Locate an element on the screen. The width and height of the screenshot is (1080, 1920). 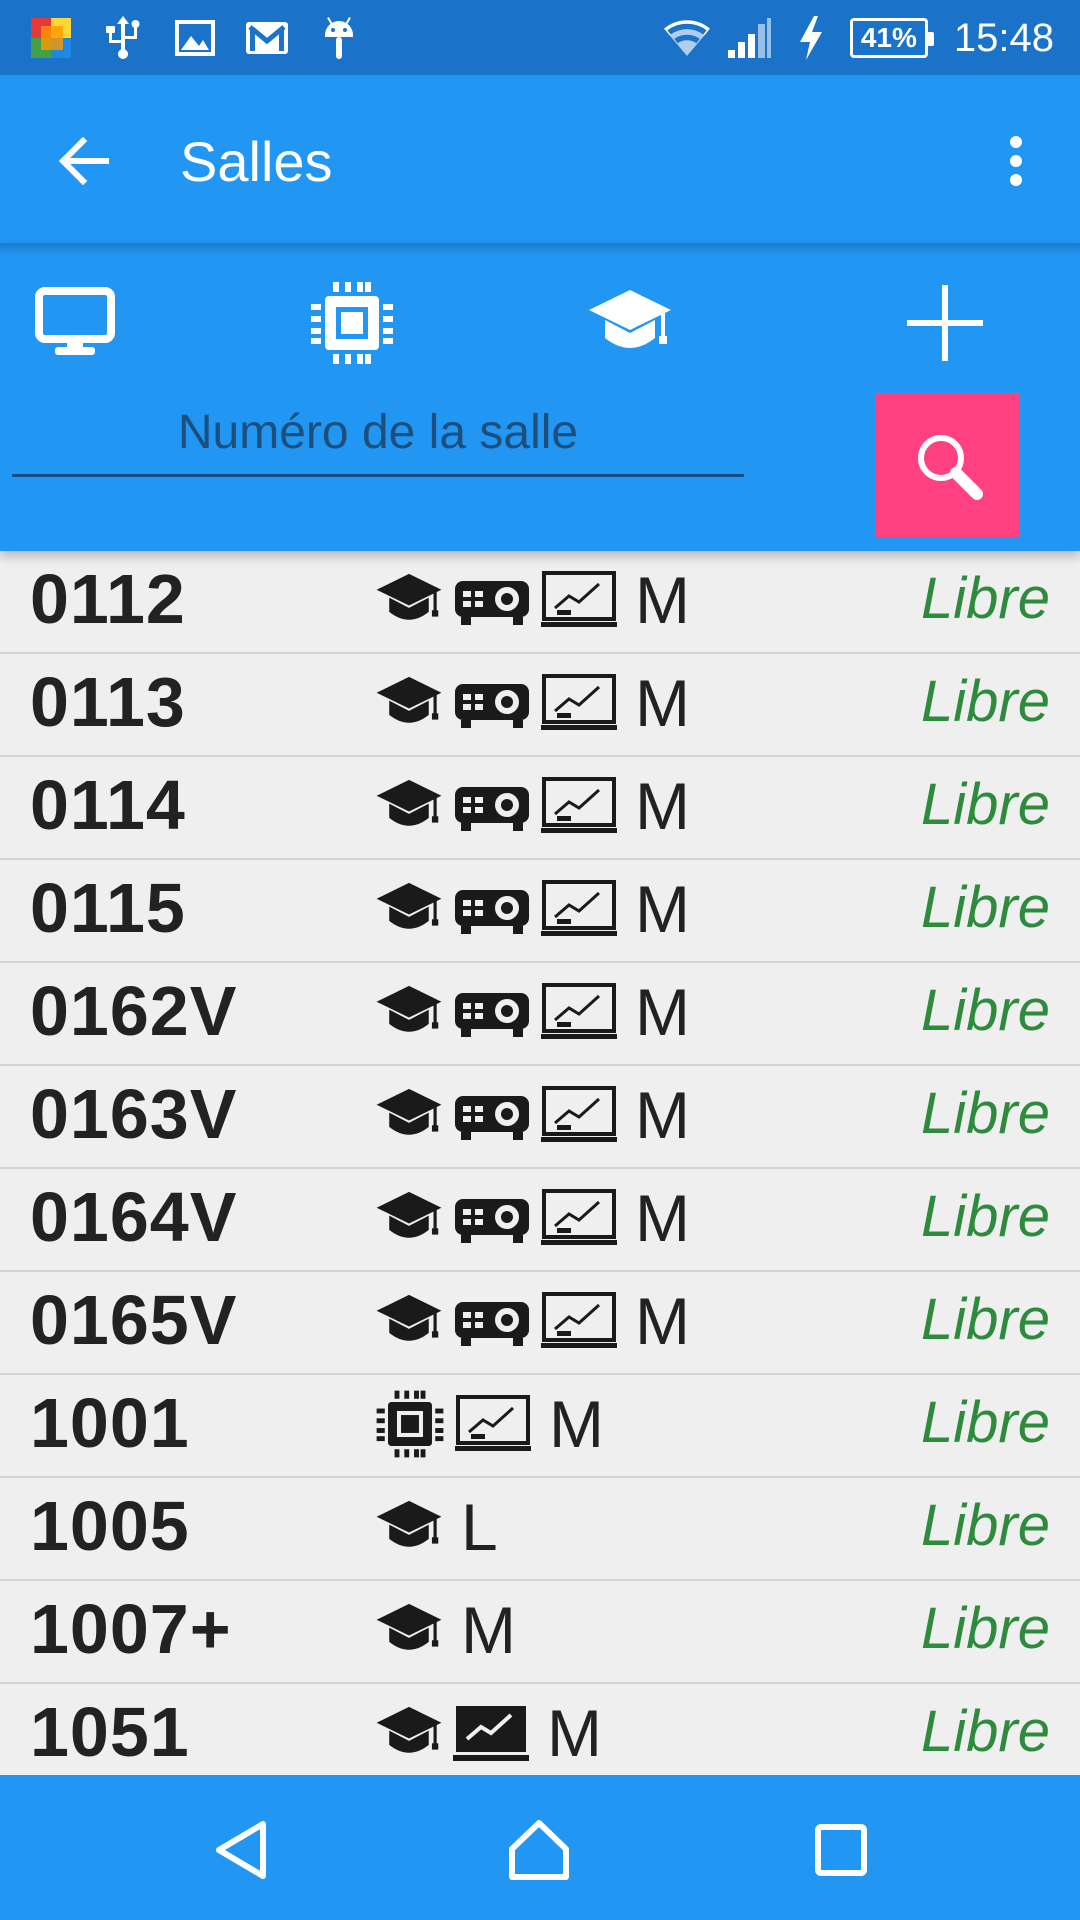
filter-computer-button is located at coordinates (75, 323).